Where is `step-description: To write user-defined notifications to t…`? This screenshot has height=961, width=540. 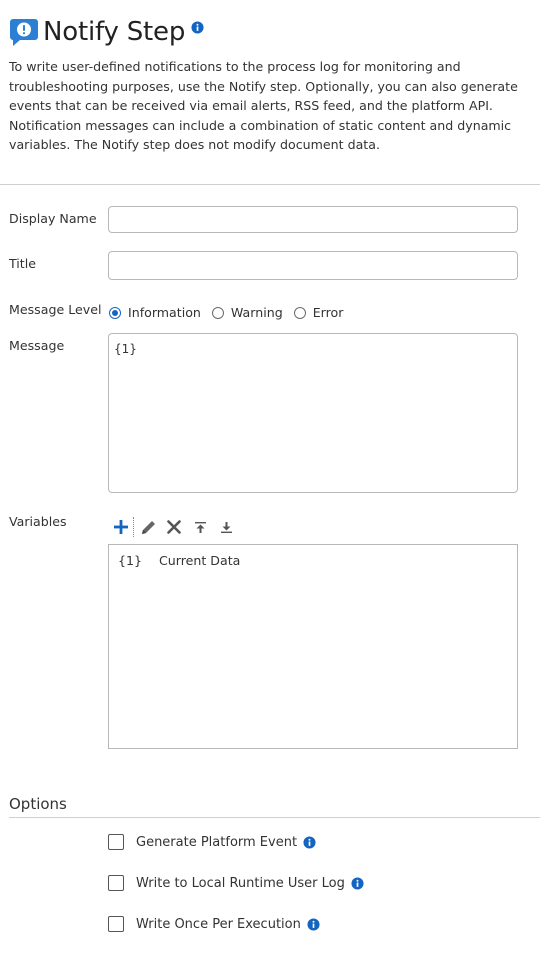
step-description: To write user-defined notifications to t… is located at coordinates (263, 105).